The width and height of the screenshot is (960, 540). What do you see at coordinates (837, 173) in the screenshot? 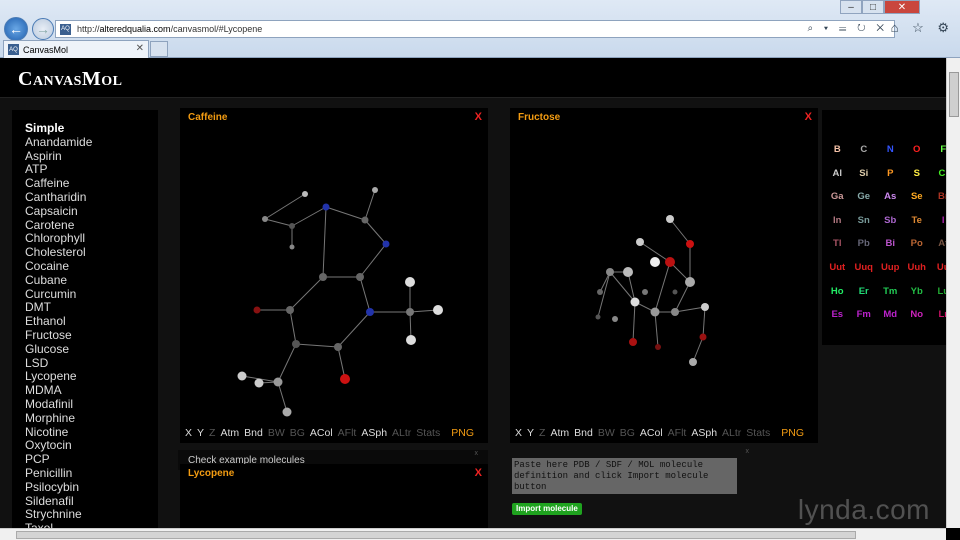
I see `element-al: Al` at bounding box center [837, 173].